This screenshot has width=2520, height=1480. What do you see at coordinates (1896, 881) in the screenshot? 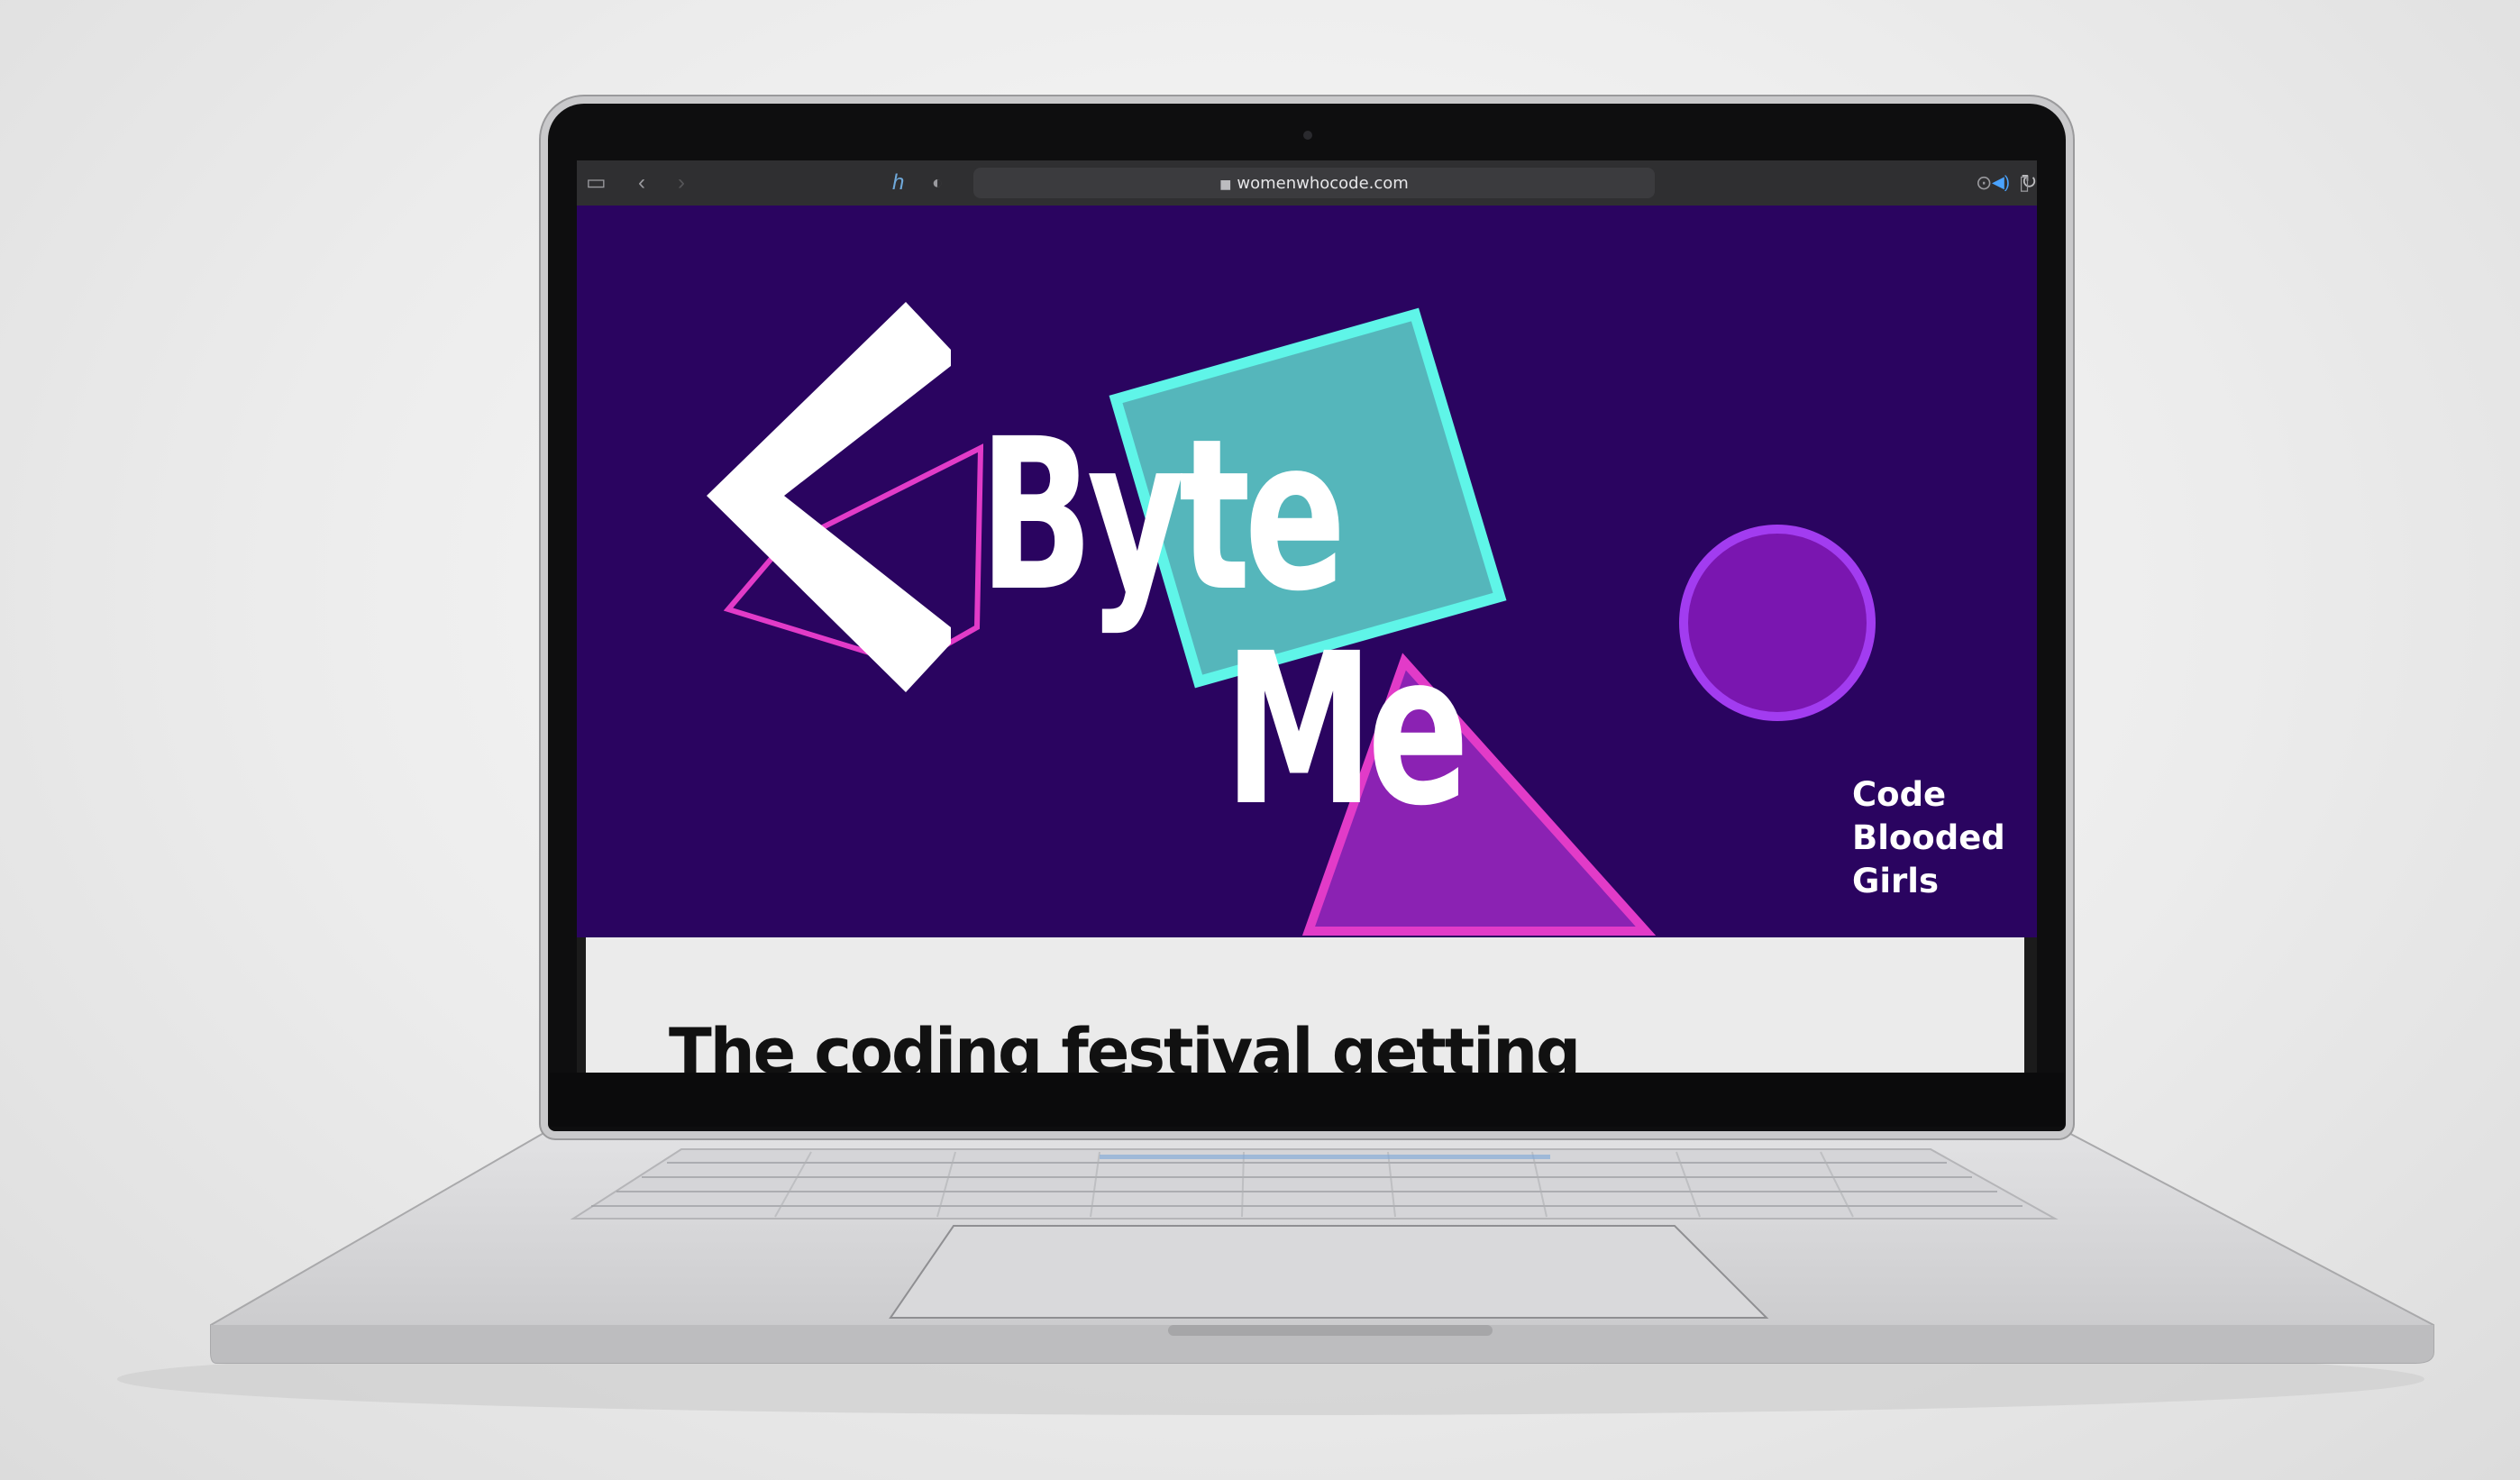
I see `tagline-line: Girls` at bounding box center [1896, 881].